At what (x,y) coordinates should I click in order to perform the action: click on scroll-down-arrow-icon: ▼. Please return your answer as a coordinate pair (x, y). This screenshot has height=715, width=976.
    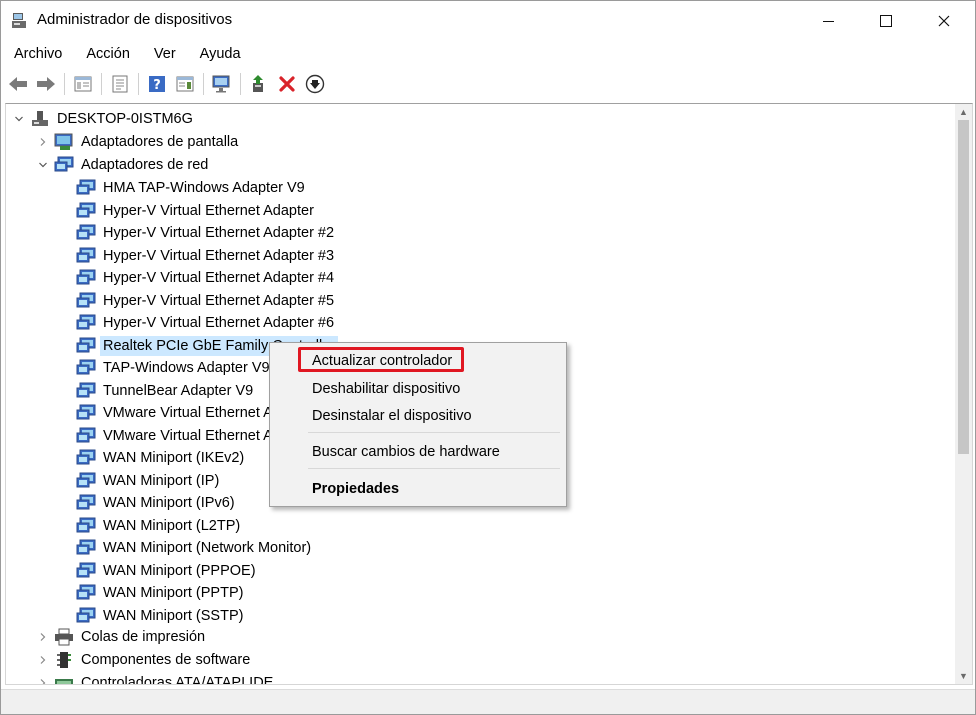
    Looking at the image, I should click on (963, 676).